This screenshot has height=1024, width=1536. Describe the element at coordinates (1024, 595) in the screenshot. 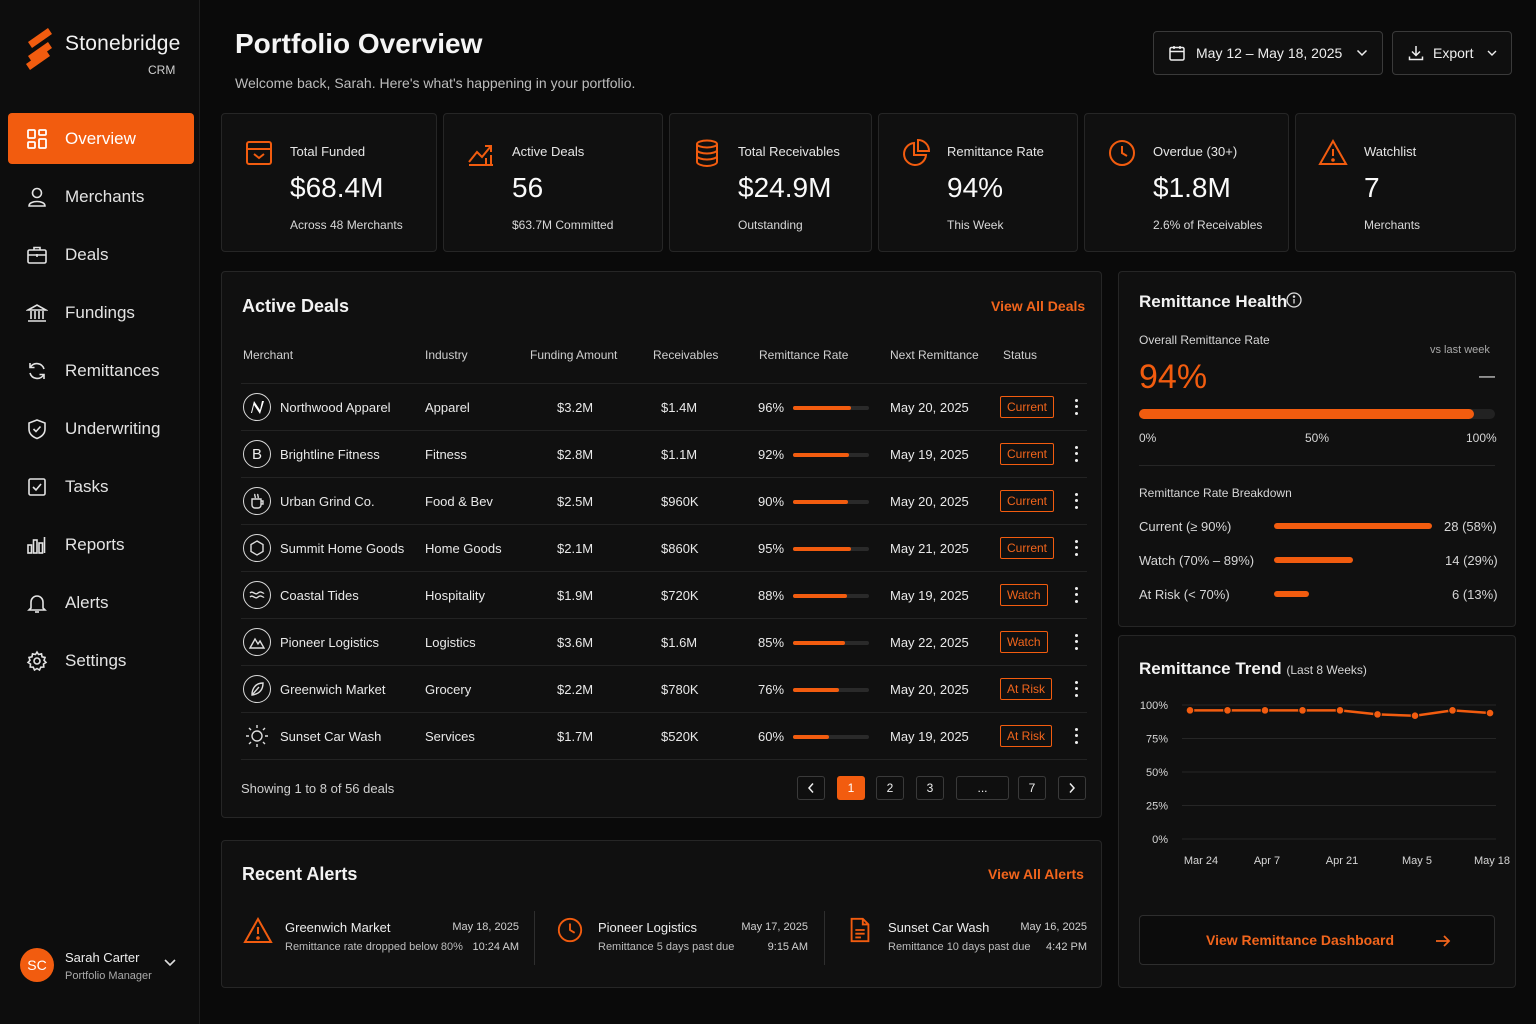

I see `status-badge: Watch` at that location.